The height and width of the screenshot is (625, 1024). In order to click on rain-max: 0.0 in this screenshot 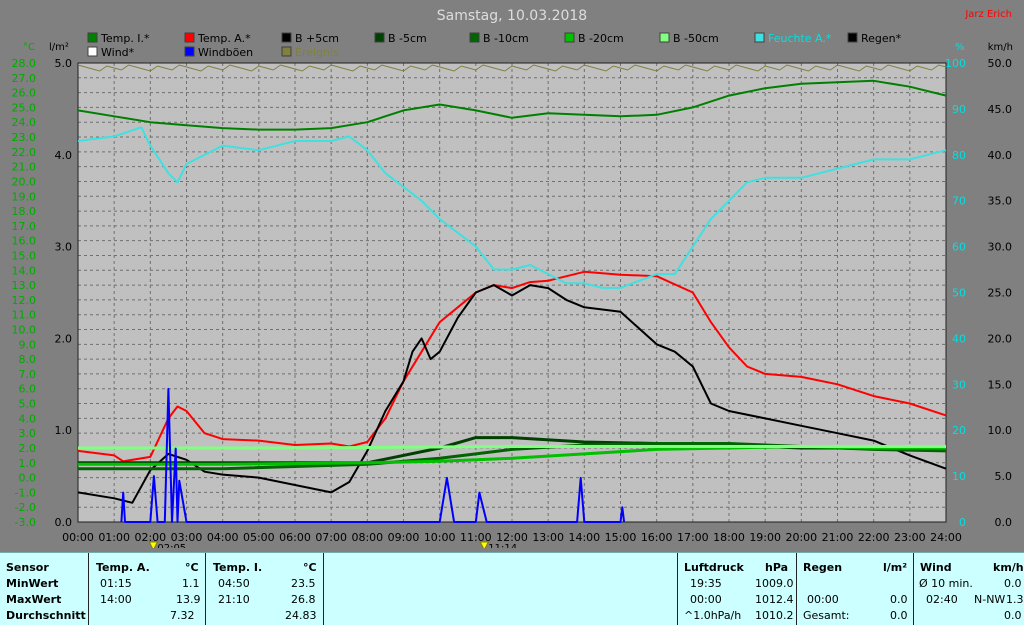, I will do `click(899, 599)`.